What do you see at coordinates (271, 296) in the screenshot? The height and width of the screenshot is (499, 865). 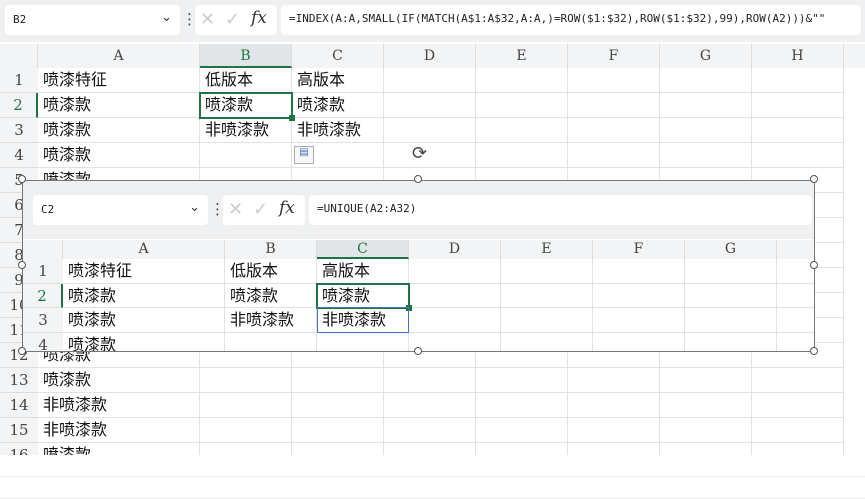 I see `cell-b2: 喷漆款` at bounding box center [271, 296].